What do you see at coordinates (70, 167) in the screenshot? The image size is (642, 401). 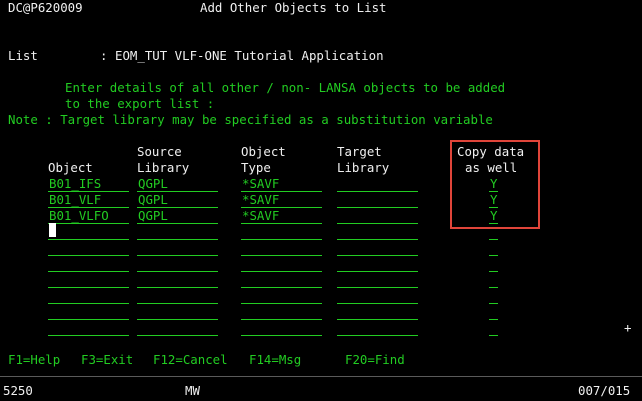 I see `column-object-header: Object` at bounding box center [70, 167].